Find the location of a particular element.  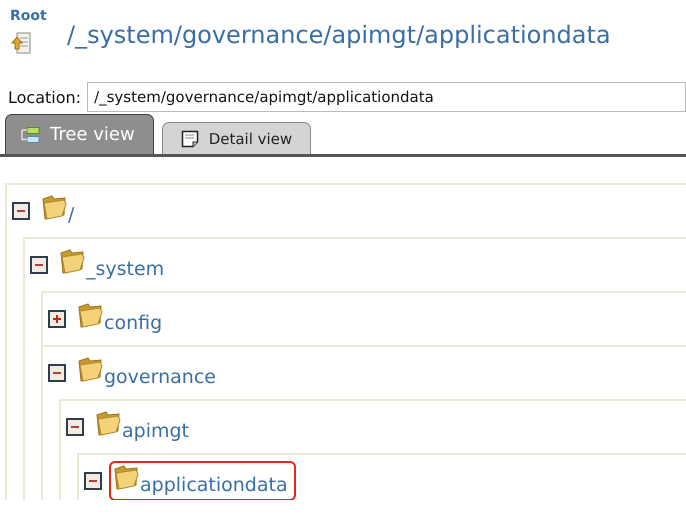

folder-link: applicationdata is located at coordinates (214, 485).